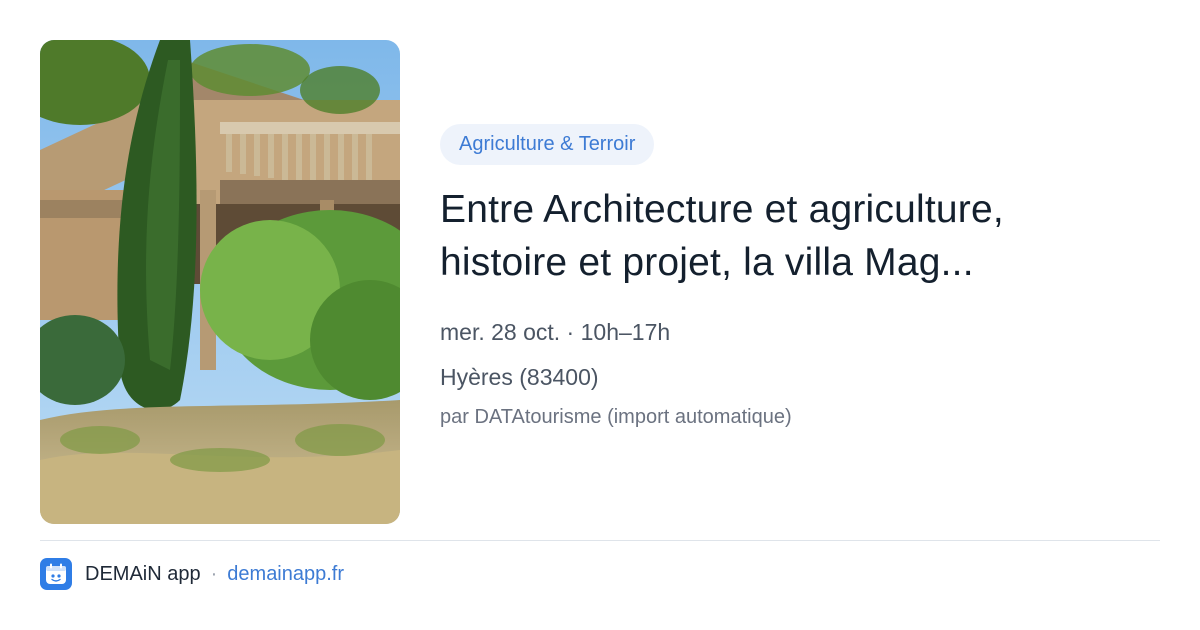 The height and width of the screenshot is (630, 1200). What do you see at coordinates (285, 574) in the screenshot?
I see `app-domain-link: demainapp.fr` at bounding box center [285, 574].